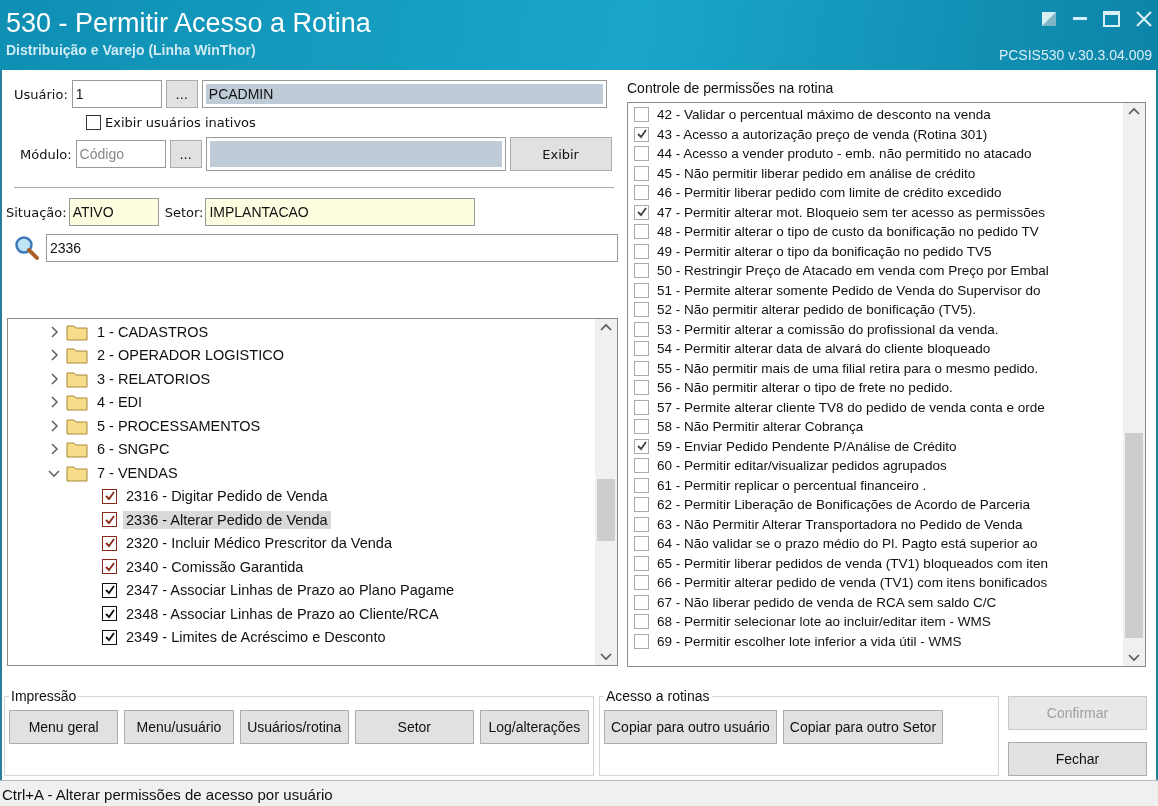 This screenshot has height=806, width=1158. I want to click on tree-item: 2348 - Associar Linhas de Prazo ao Cliente/RCA, so click(282, 613).